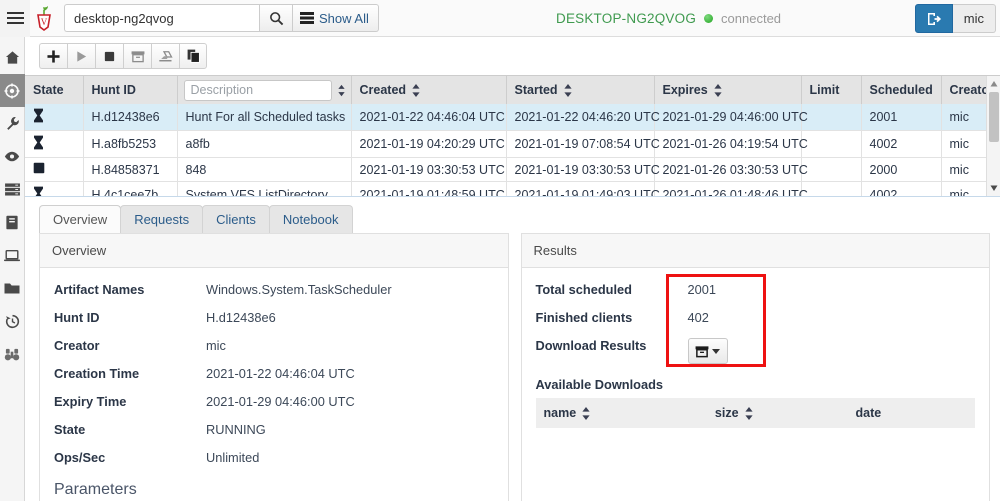  Describe the element at coordinates (777, 413) in the screenshot. I see `downloads-column-size: size` at that location.